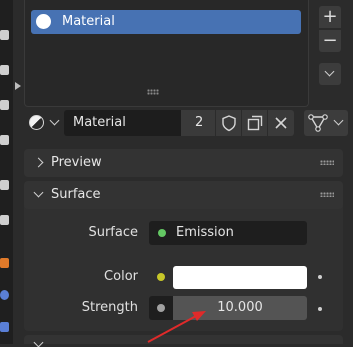 This screenshot has width=353, height=347. Describe the element at coordinates (109, 307) in the screenshot. I see `strength-property-label: Strength` at that location.